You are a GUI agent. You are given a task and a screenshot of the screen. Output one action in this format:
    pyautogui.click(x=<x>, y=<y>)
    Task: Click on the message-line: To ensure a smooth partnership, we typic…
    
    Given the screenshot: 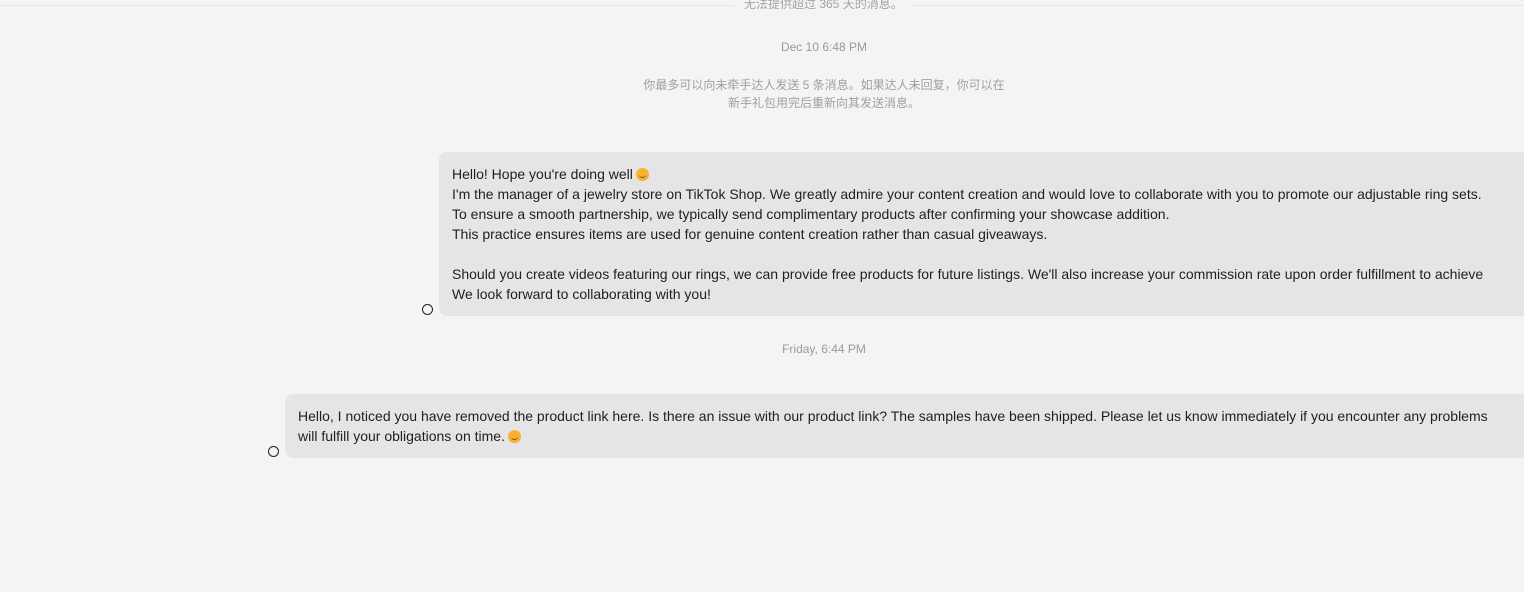 What is the action you would take?
    pyautogui.click(x=811, y=214)
    